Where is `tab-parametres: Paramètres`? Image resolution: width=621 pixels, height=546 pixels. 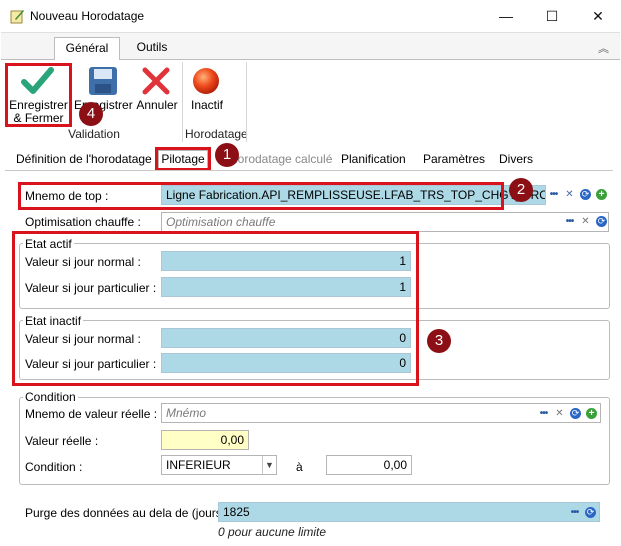 tab-parametres: Paramètres is located at coordinates (454, 161).